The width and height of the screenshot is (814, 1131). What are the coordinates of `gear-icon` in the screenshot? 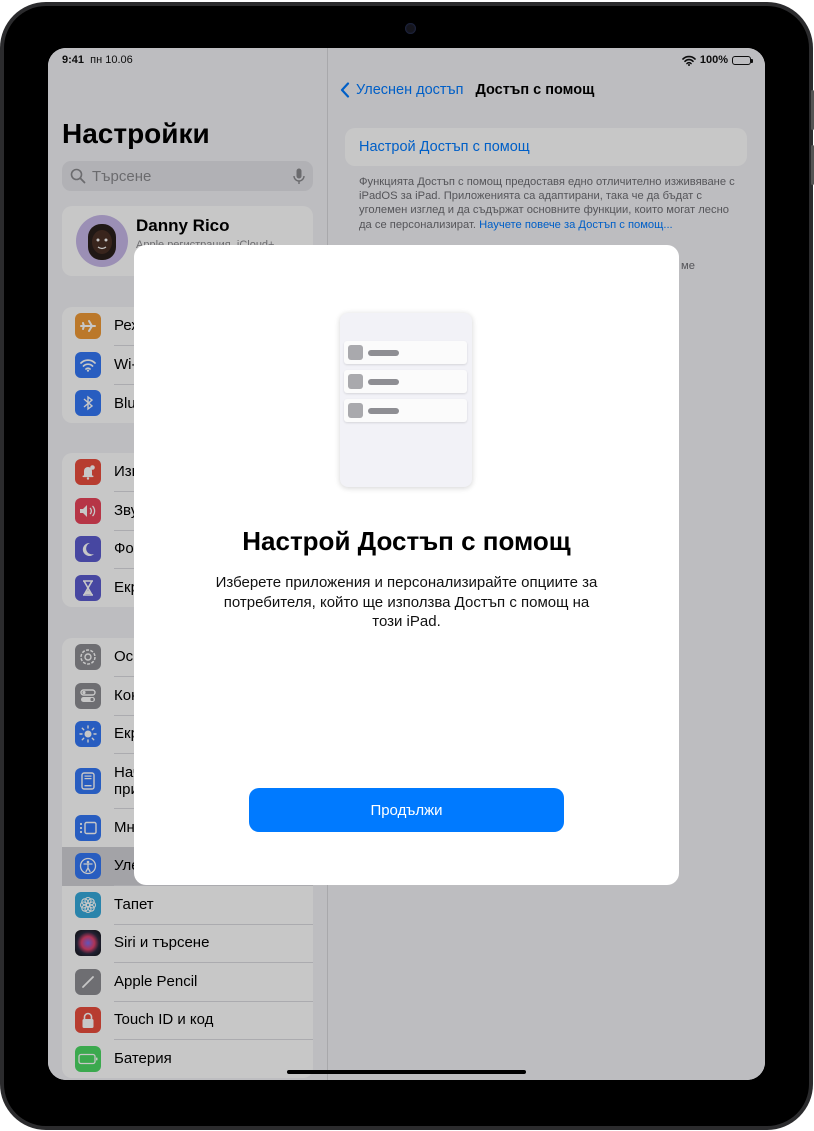 It's located at (88, 657).